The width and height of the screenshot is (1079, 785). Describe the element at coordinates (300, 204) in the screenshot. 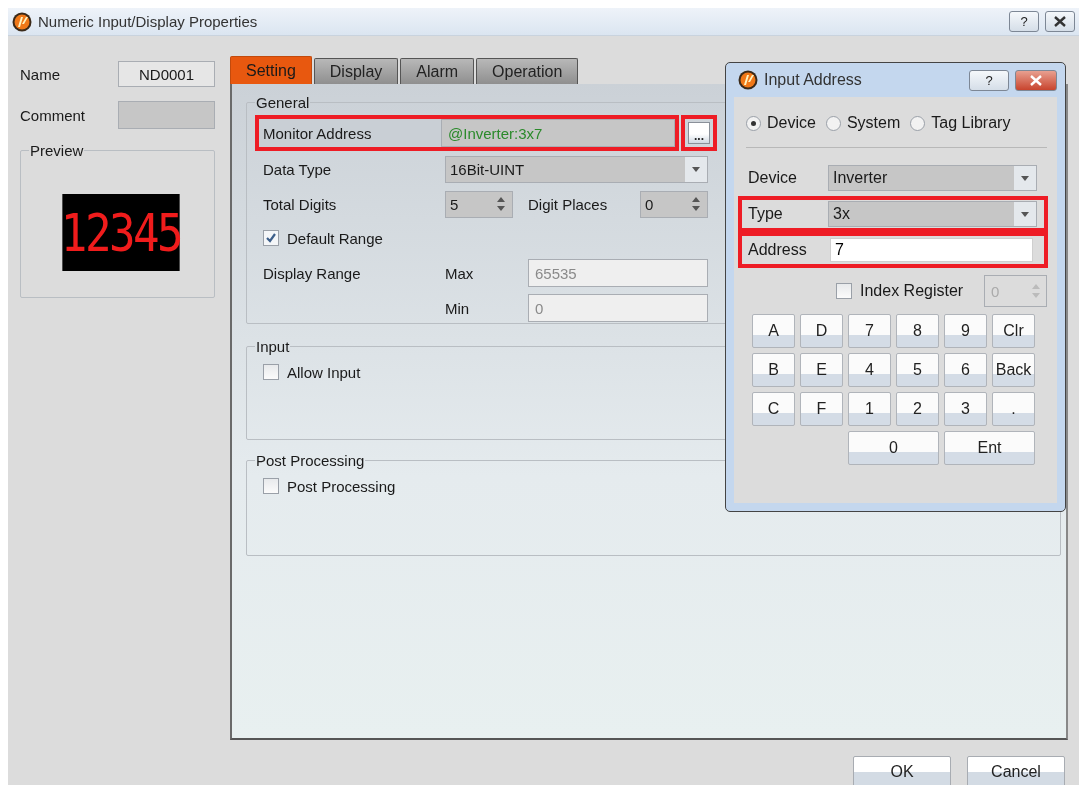

I see `field-label: Total Digits` at that location.